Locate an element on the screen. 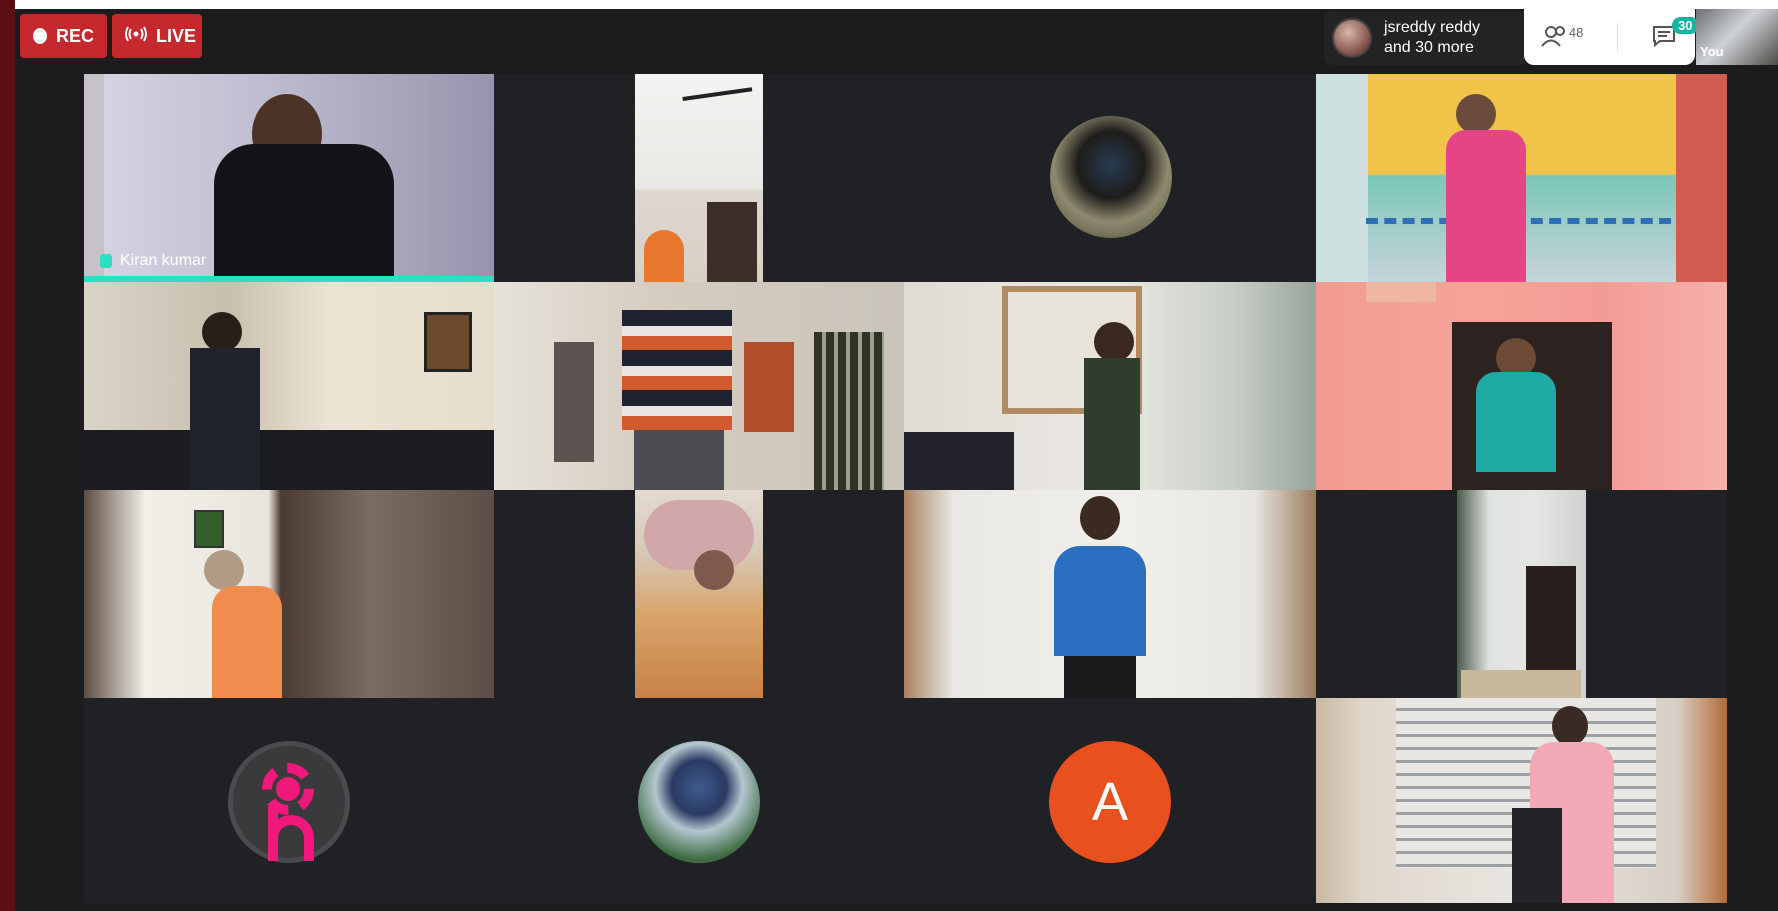  participants-summary: jsreddy reddy and 30 more is located at coordinates (1424, 38).